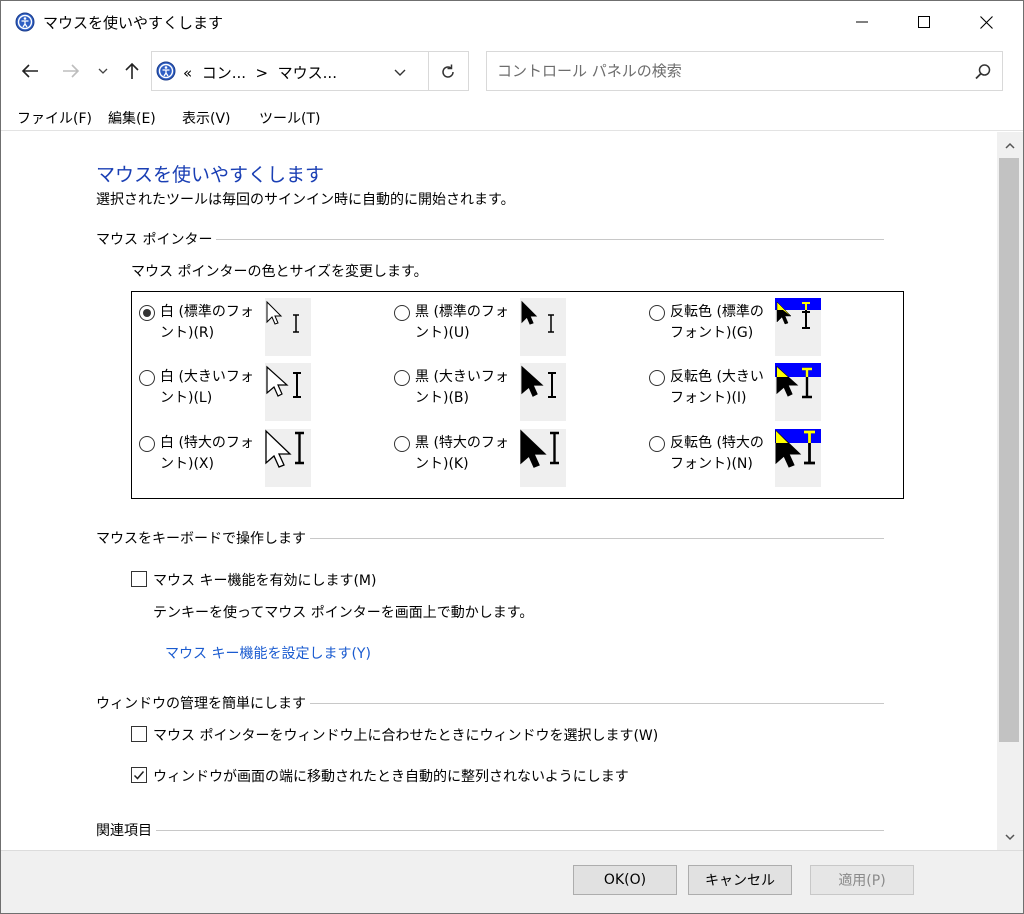 The height and width of the screenshot is (914, 1024). Describe the element at coordinates (1010, 146) in the screenshot. I see `scroll-up-icon` at that location.